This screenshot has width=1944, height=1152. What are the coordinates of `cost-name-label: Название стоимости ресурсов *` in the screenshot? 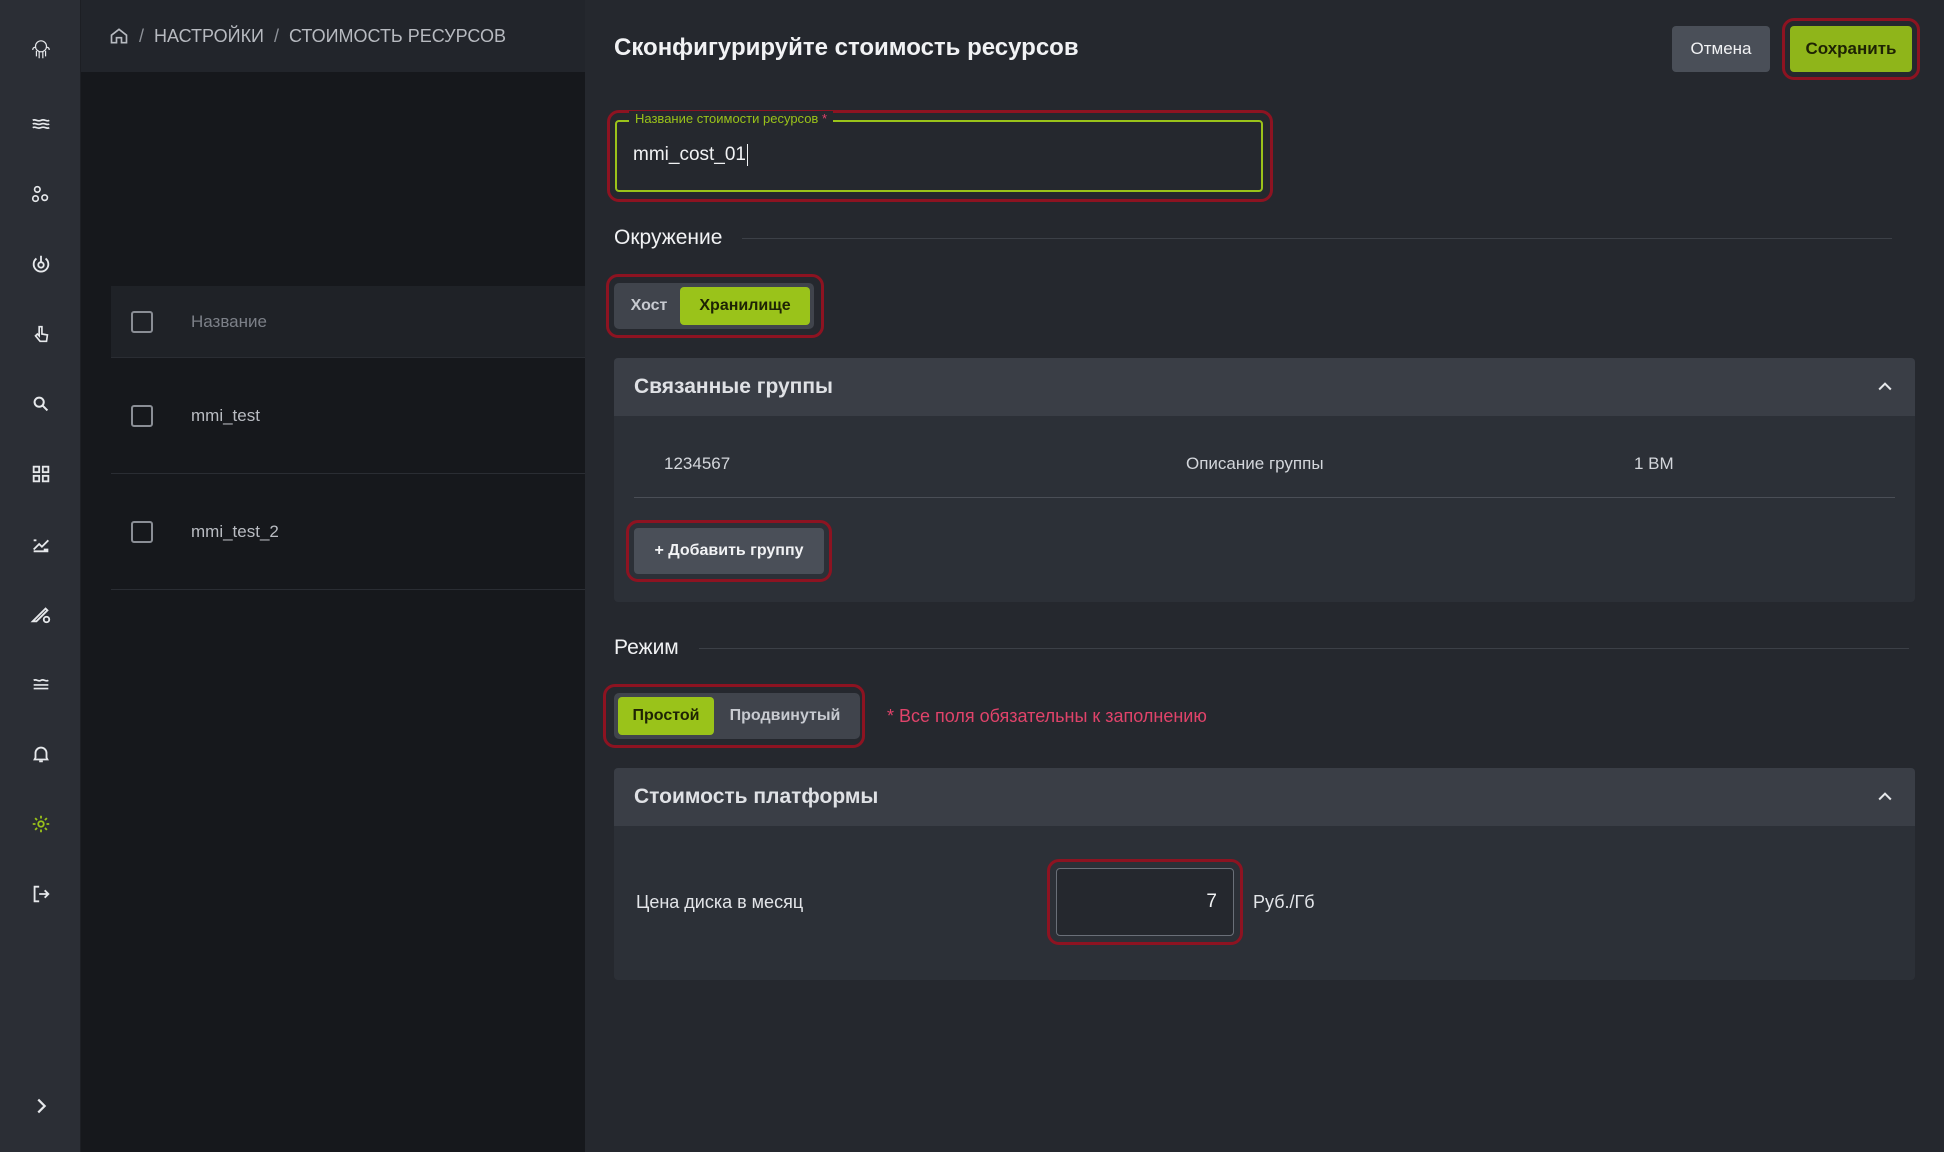 It's located at (731, 118).